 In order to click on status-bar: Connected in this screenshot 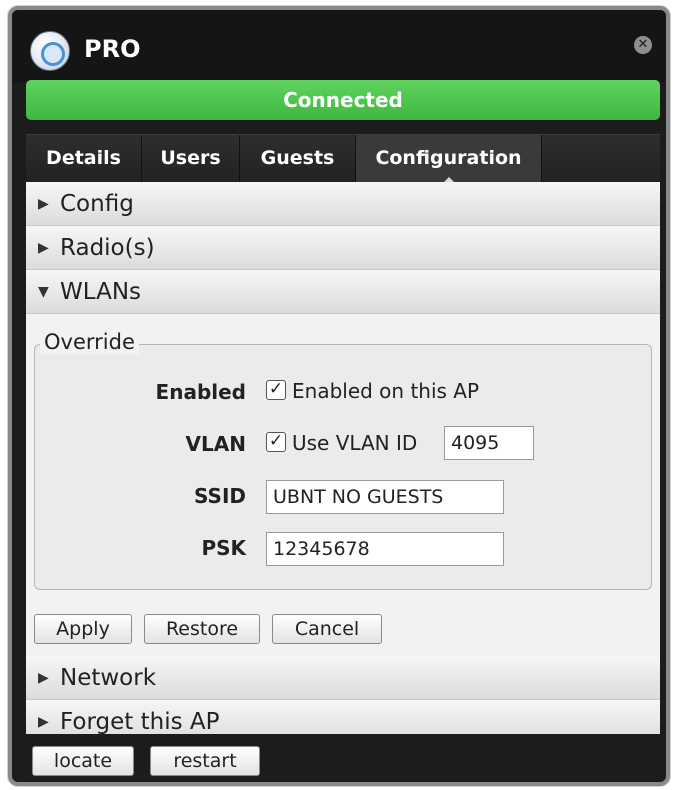, I will do `click(343, 100)`.